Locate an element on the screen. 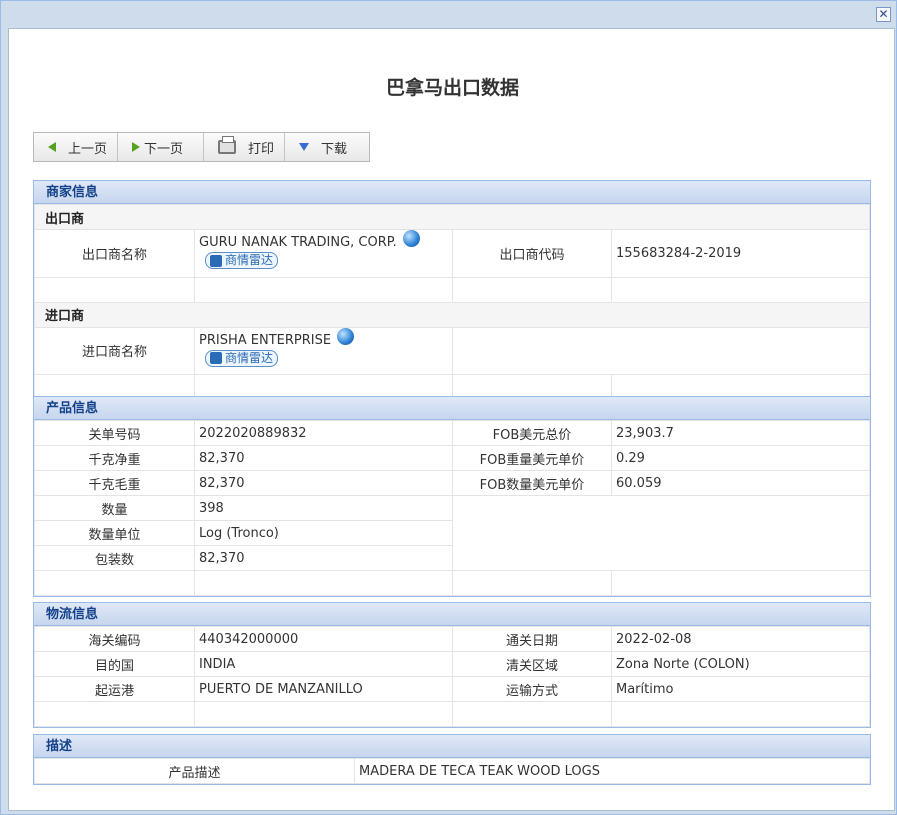  logistics-value: PUERTO DE MANZANILLO is located at coordinates (323, 689).